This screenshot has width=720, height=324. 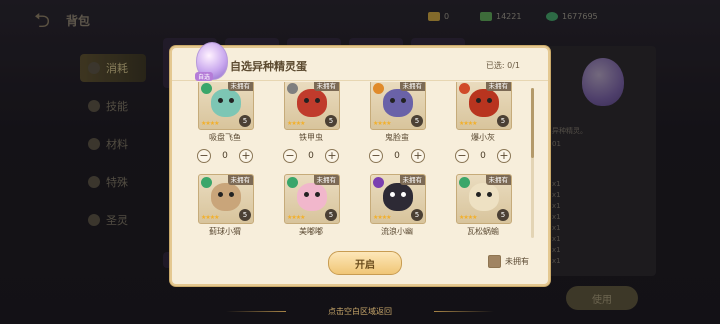 I want to click on egg-icon: 自选, so click(x=211, y=61).